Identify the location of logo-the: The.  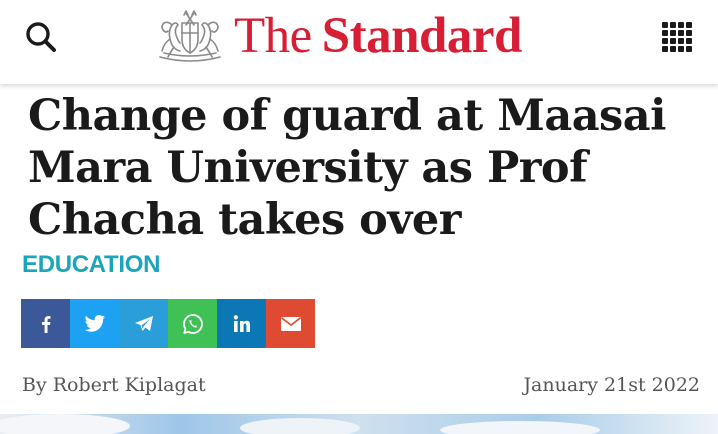
(273, 36).